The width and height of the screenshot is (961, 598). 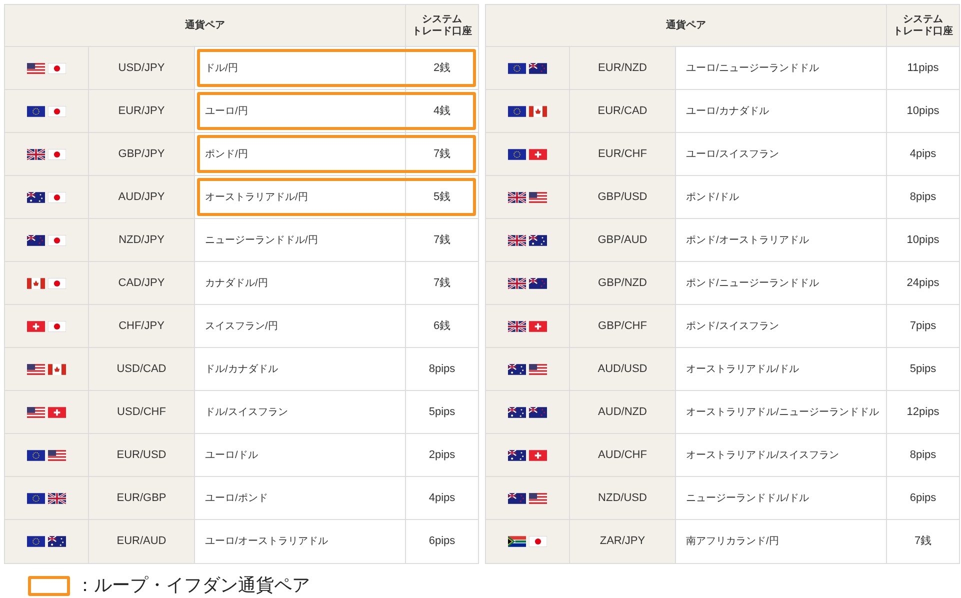 What do you see at coordinates (923, 283) in the screenshot?
I see `spread-value: 24pips` at bounding box center [923, 283].